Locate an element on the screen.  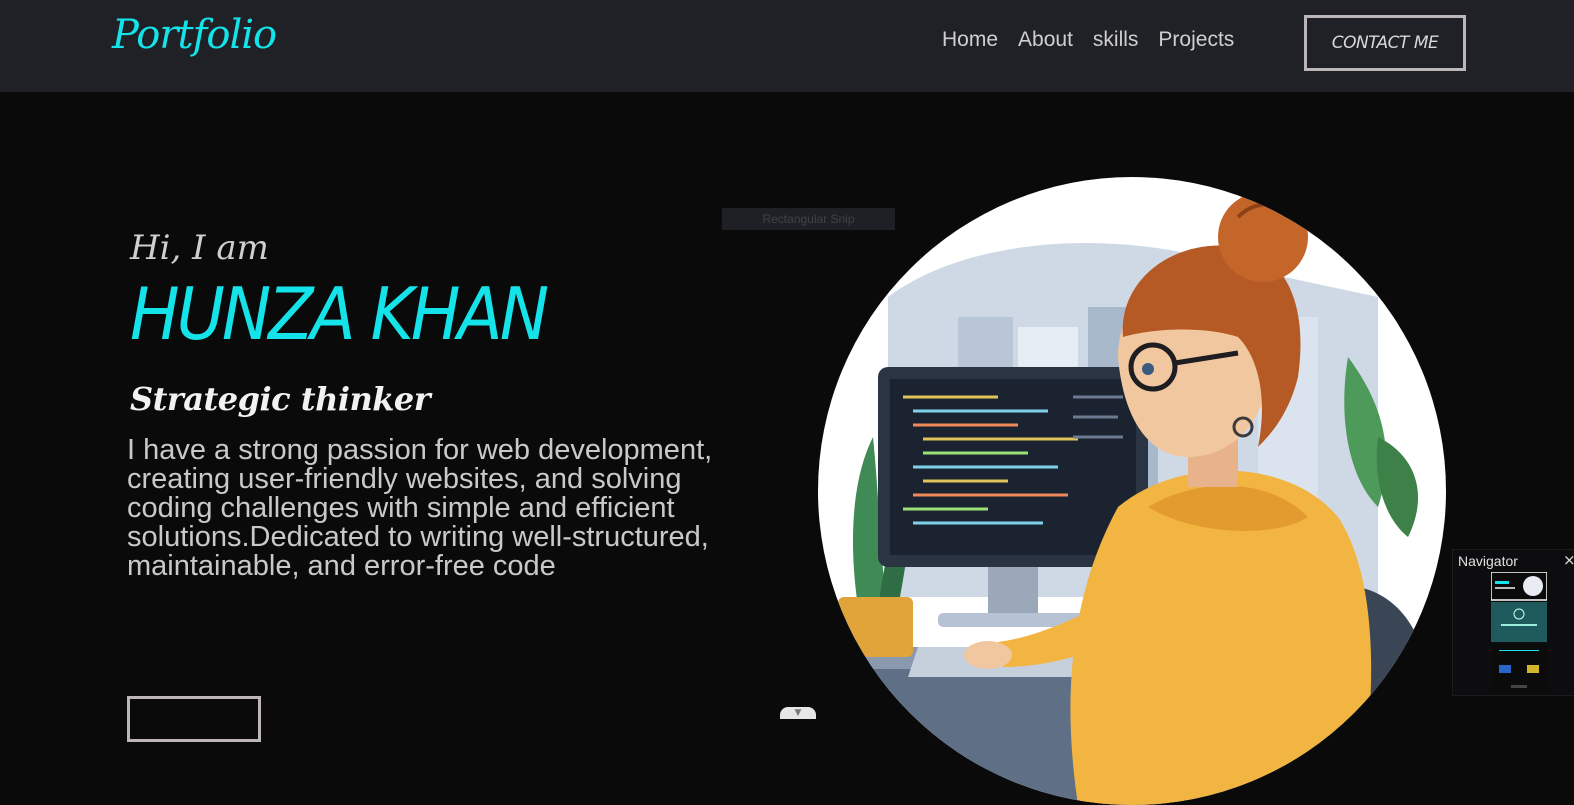
scroll-down-button: ▼ is located at coordinates (798, 713).